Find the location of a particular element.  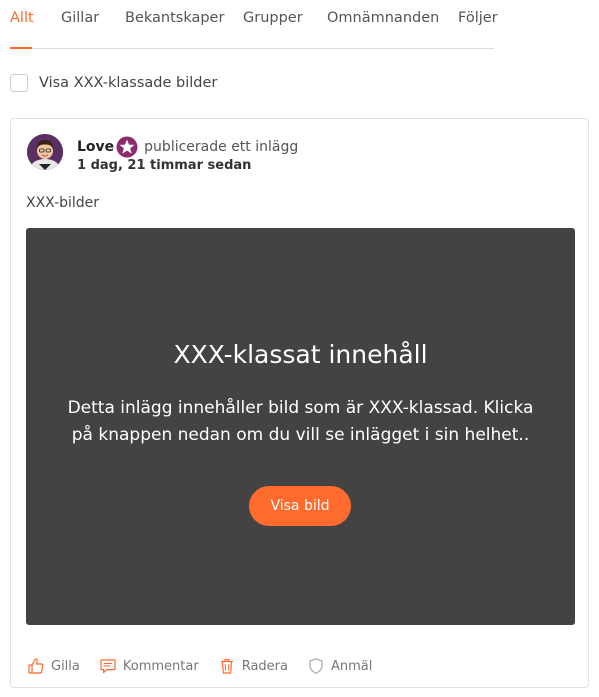

tab-bekantskaper: Bekantskaper is located at coordinates (174, 18).